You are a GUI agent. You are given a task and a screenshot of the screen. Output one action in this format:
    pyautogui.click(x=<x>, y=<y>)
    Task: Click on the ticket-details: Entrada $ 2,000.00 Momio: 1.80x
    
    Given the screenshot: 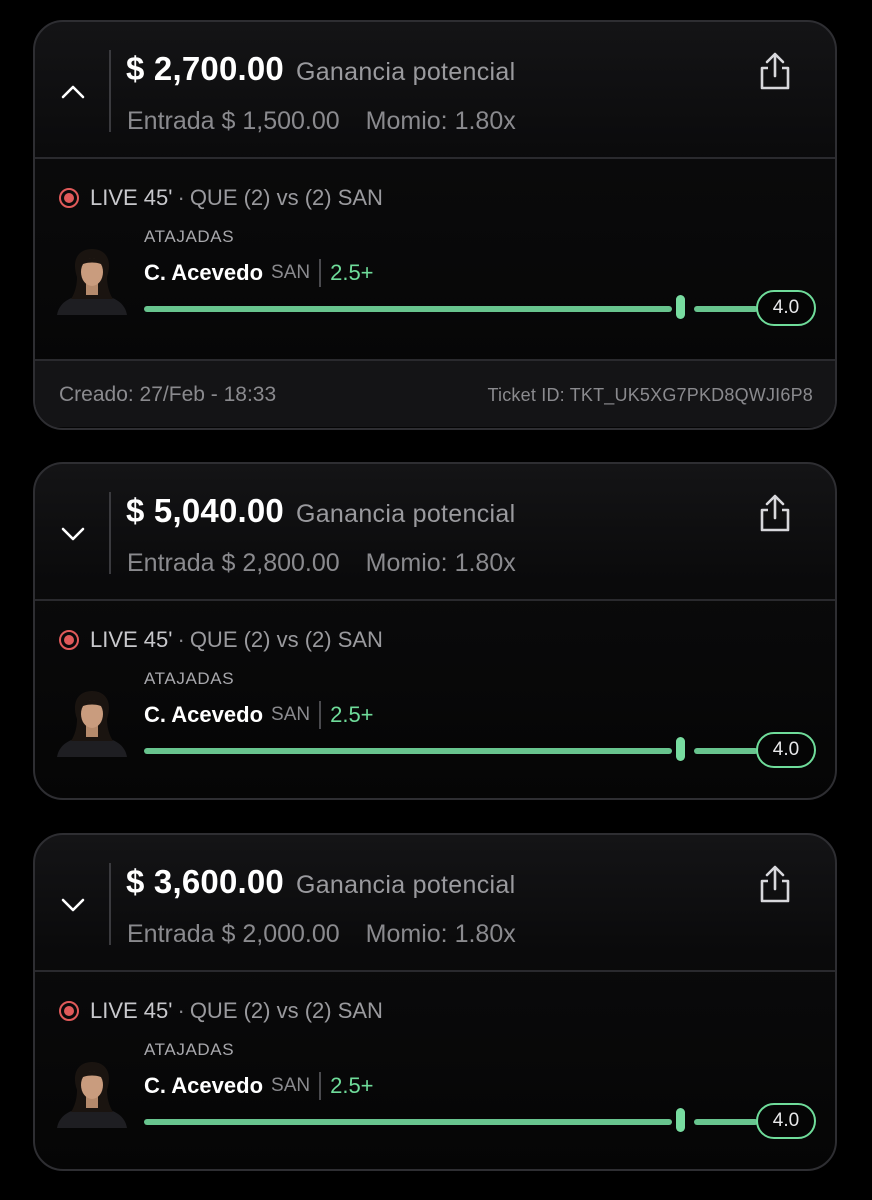 What is the action you would take?
    pyautogui.click(x=321, y=934)
    